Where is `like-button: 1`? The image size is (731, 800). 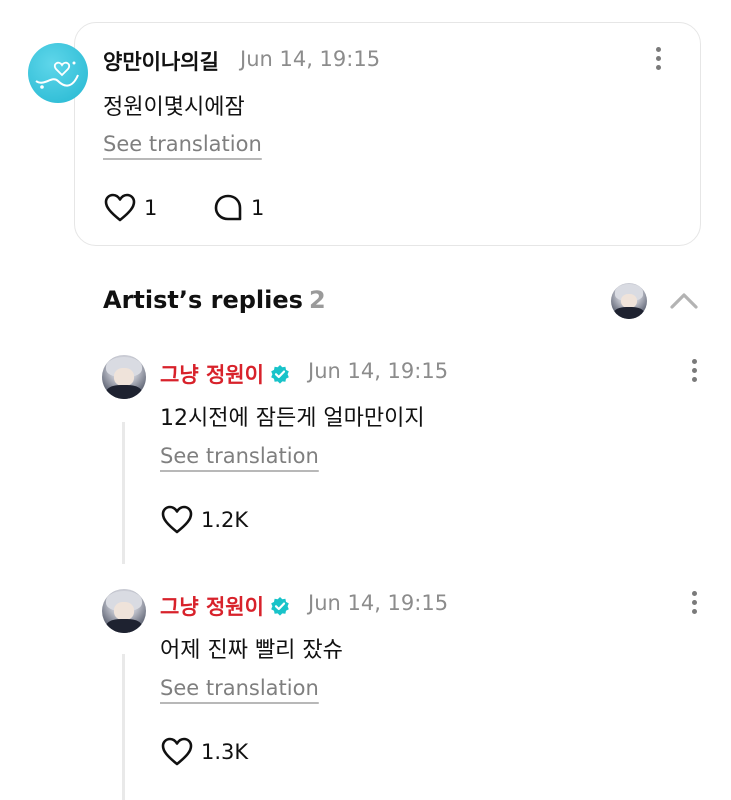 like-button: 1 is located at coordinates (130, 208).